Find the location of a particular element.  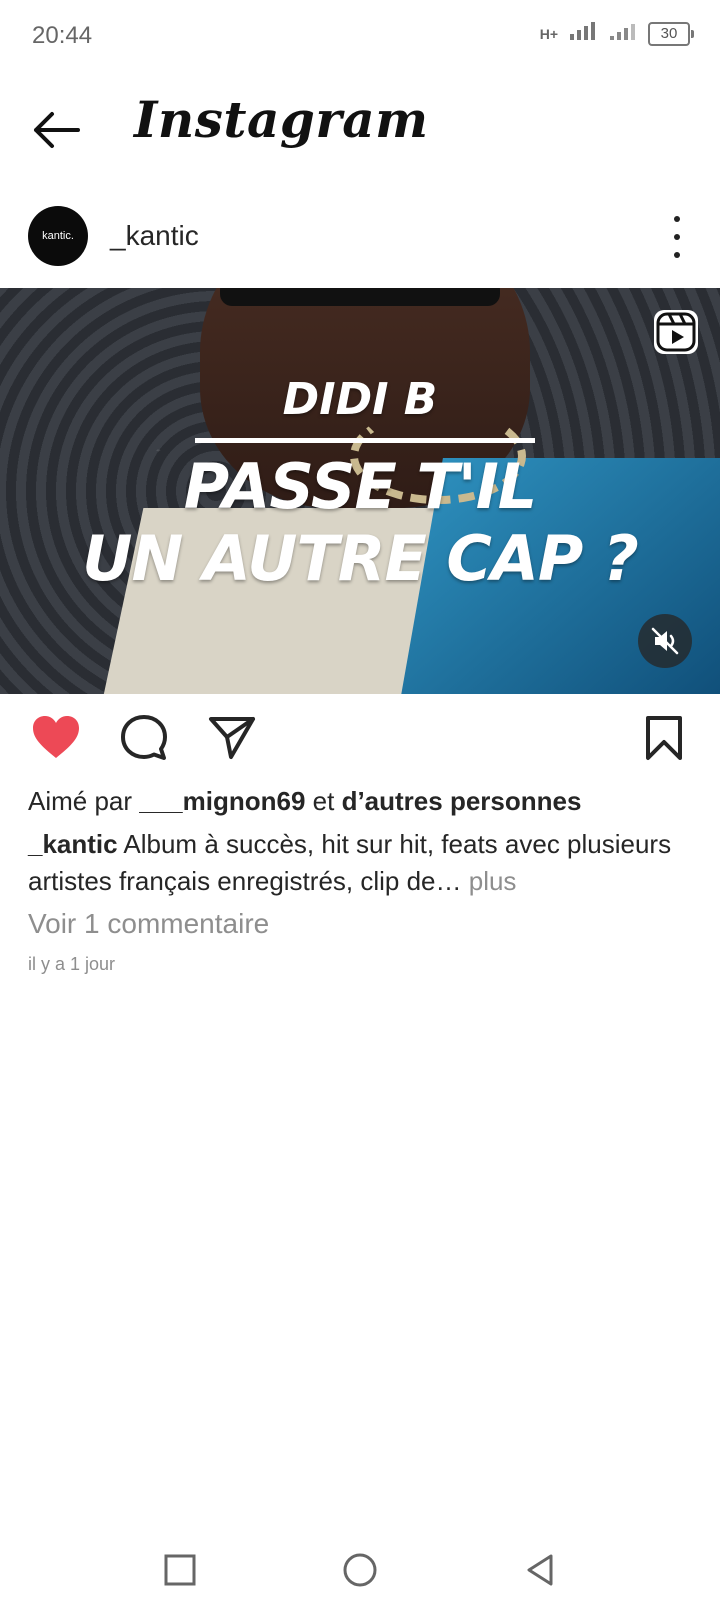

media-title-line-1: DIDI B is located at coordinates (360, 399).